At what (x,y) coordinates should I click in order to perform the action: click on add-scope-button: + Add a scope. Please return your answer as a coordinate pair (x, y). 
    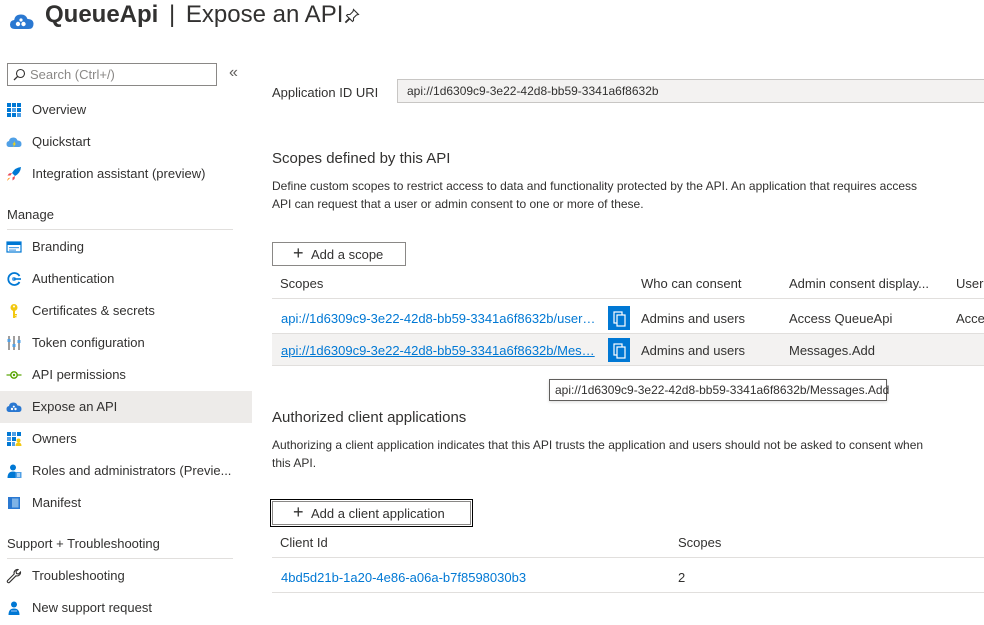
    Looking at the image, I should click on (339, 254).